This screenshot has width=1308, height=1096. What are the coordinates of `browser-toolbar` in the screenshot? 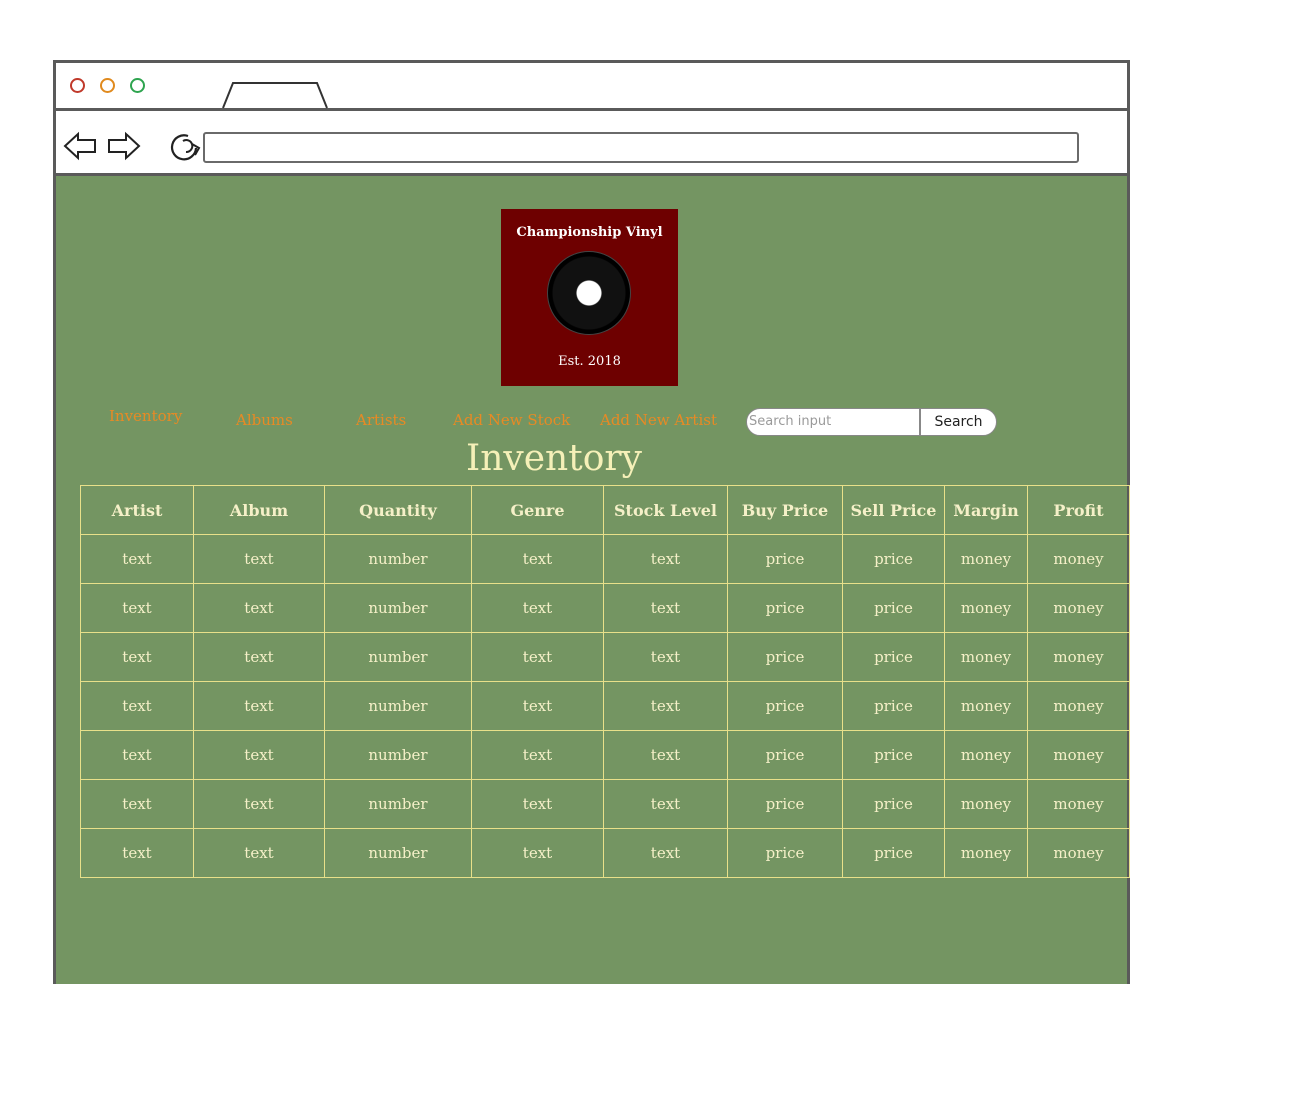 It's located at (591, 143).